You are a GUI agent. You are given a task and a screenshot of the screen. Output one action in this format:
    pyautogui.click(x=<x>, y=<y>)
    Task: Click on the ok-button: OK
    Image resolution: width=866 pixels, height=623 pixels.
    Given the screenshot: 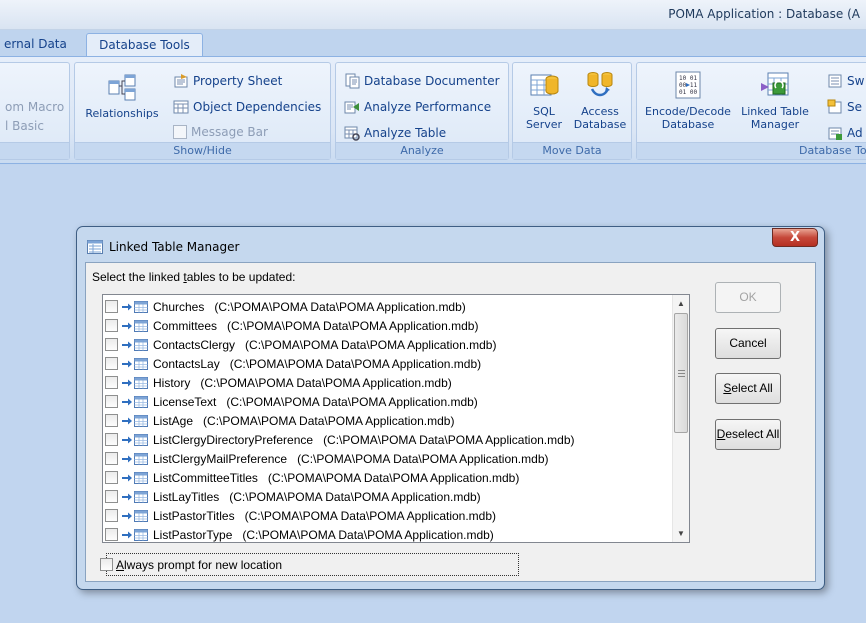 What is the action you would take?
    pyautogui.click(x=748, y=297)
    